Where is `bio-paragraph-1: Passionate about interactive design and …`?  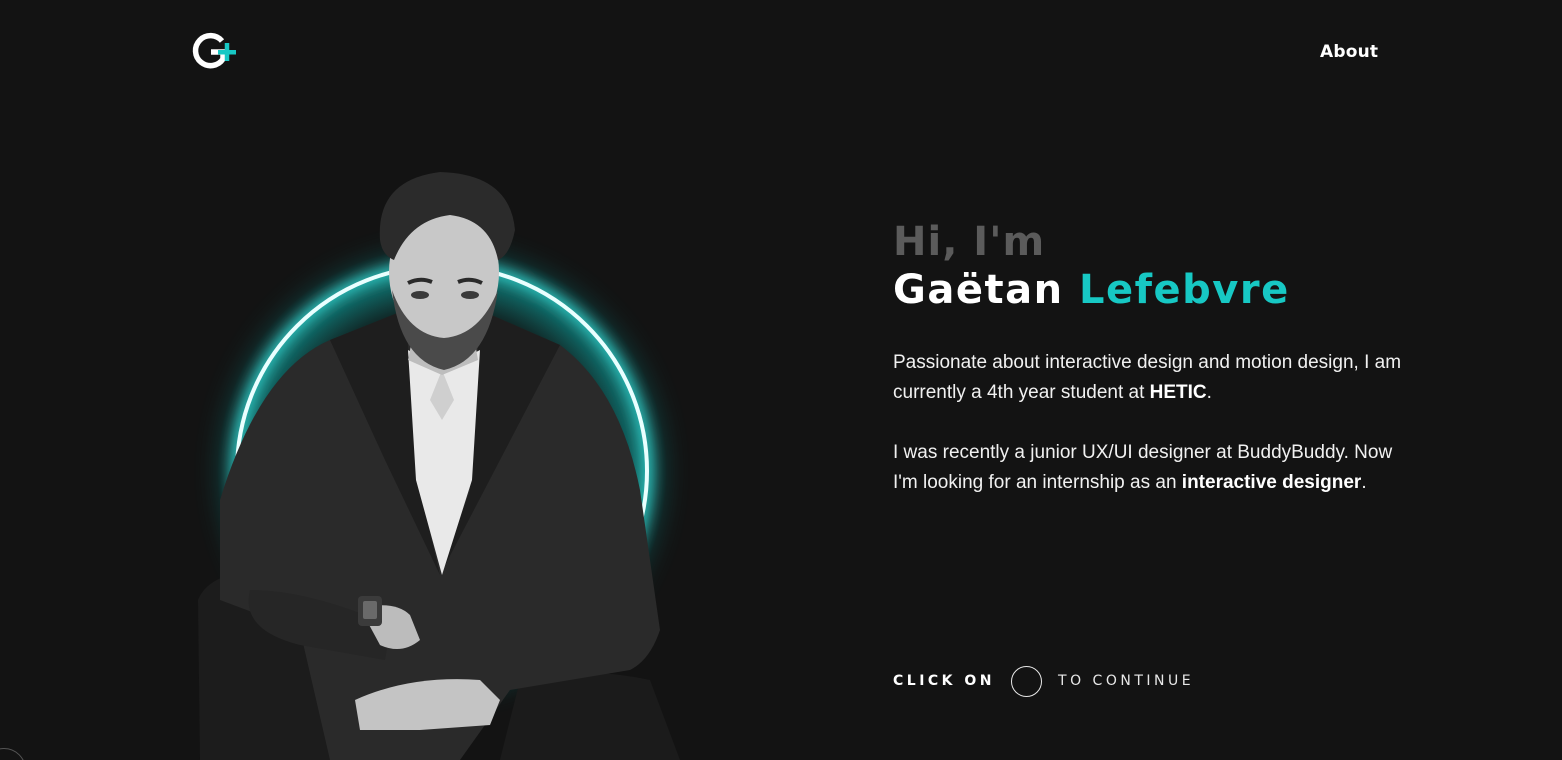 bio-paragraph-1: Passionate about interactive design and … is located at coordinates (1153, 378).